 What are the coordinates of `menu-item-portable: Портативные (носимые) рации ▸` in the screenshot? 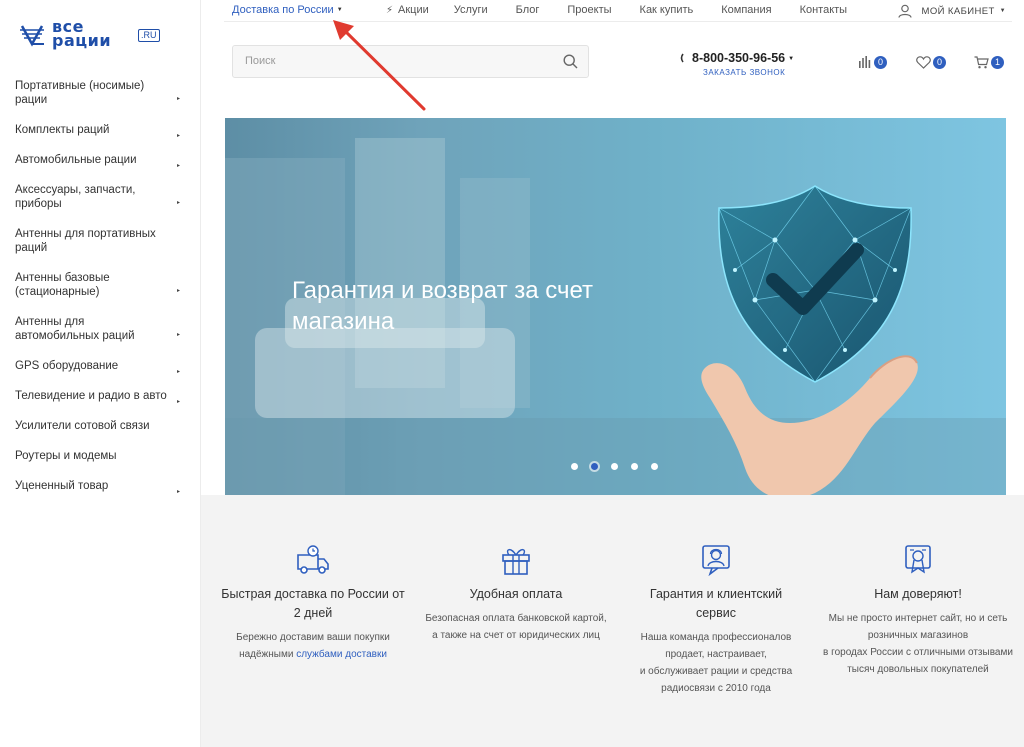 It's located at (100, 93).